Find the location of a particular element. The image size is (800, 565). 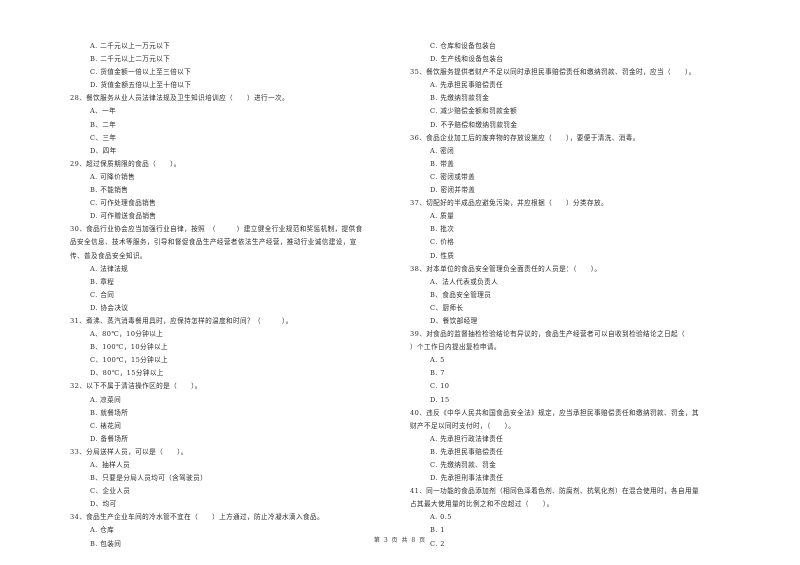

question-text: 财产不足以同时支付时，（ ）。 is located at coordinates (463, 425).